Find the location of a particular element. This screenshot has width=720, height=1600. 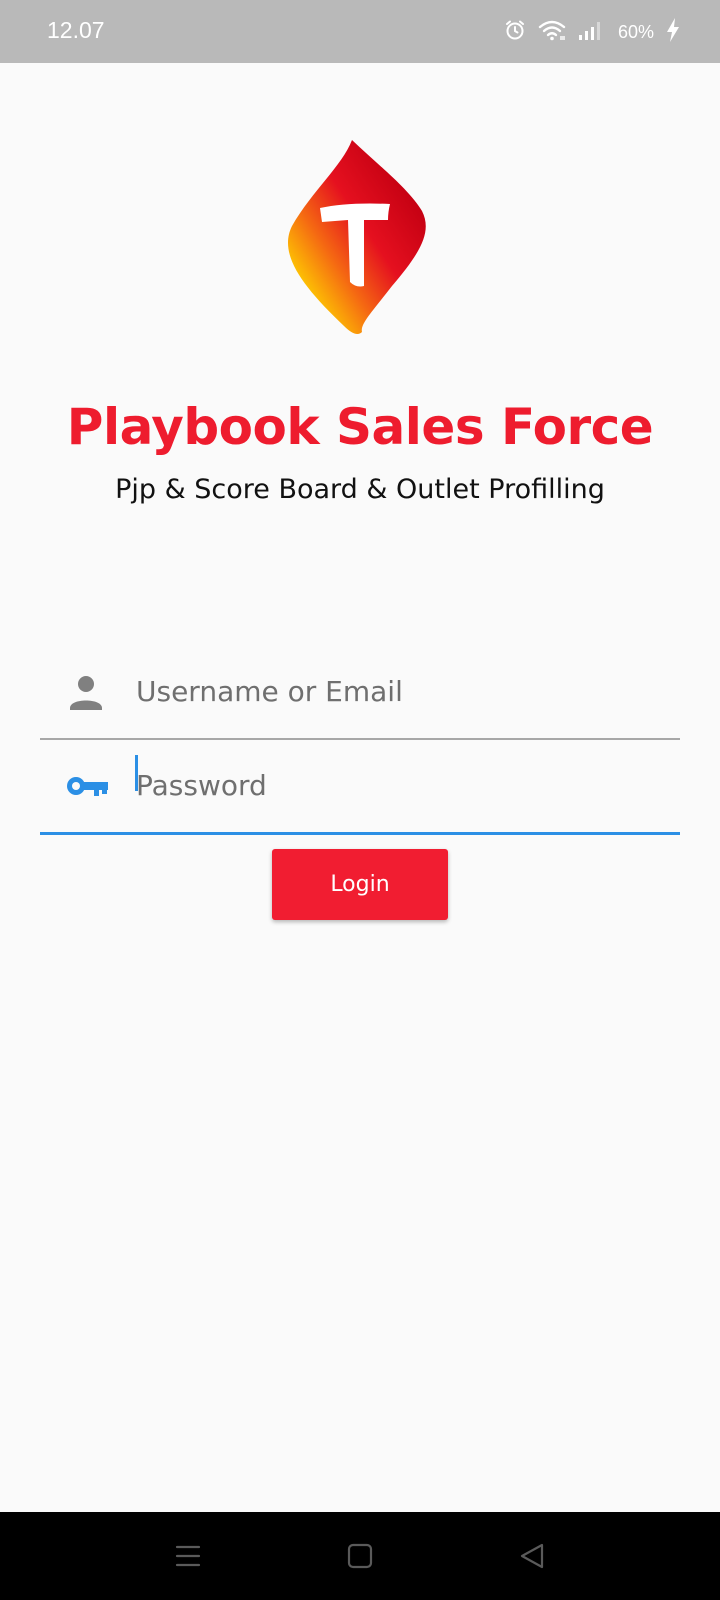

password-field is located at coordinates (360, 788).